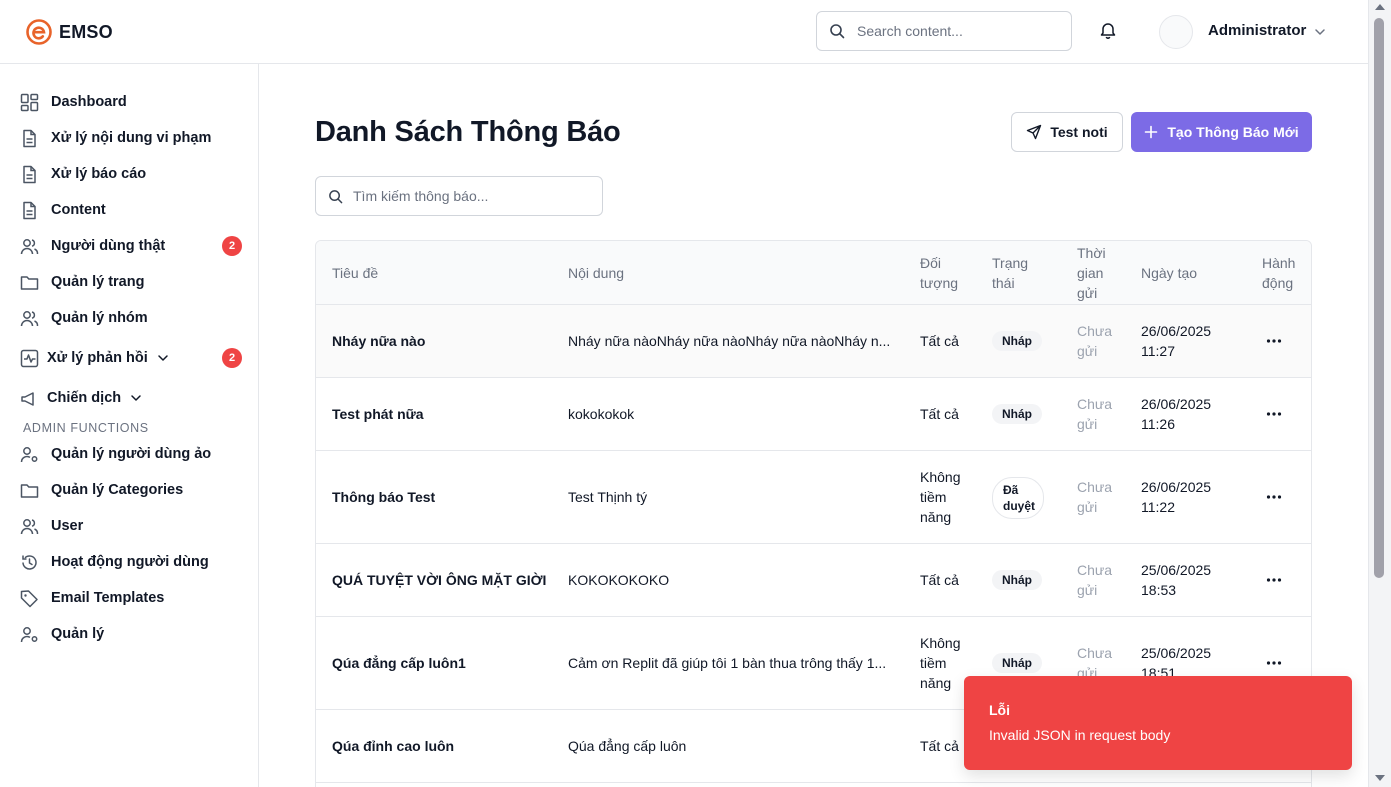 The height and width of the screenshot is (787, 1391). What do you see at coordinates (132, 634) in the screenshot?
I see `sidebar-item-management: Quản lý` at bounding box center [132, 634].